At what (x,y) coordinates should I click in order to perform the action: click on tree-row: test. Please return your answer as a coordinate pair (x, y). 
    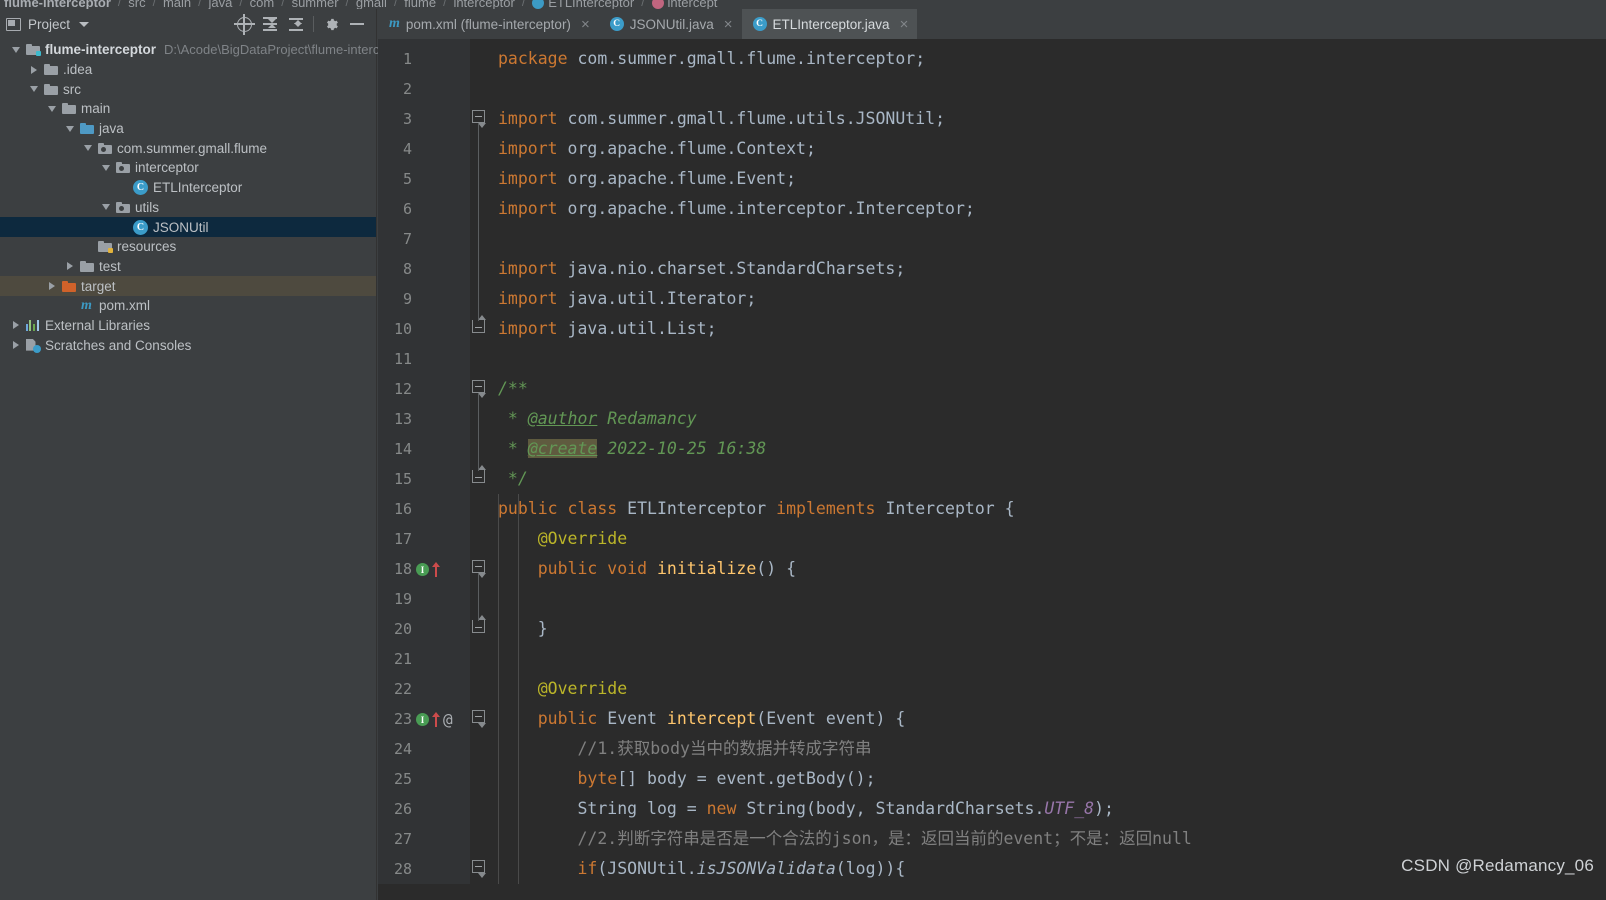
    Looking at the image, I should click on (188, 267).